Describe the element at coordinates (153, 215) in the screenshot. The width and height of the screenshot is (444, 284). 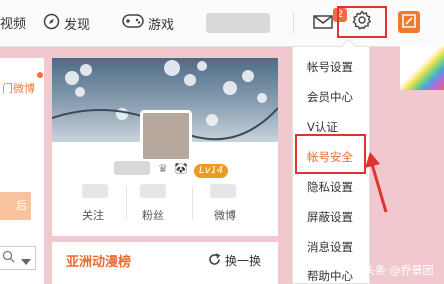
I see `stat-fans: 粉丝` at that location.